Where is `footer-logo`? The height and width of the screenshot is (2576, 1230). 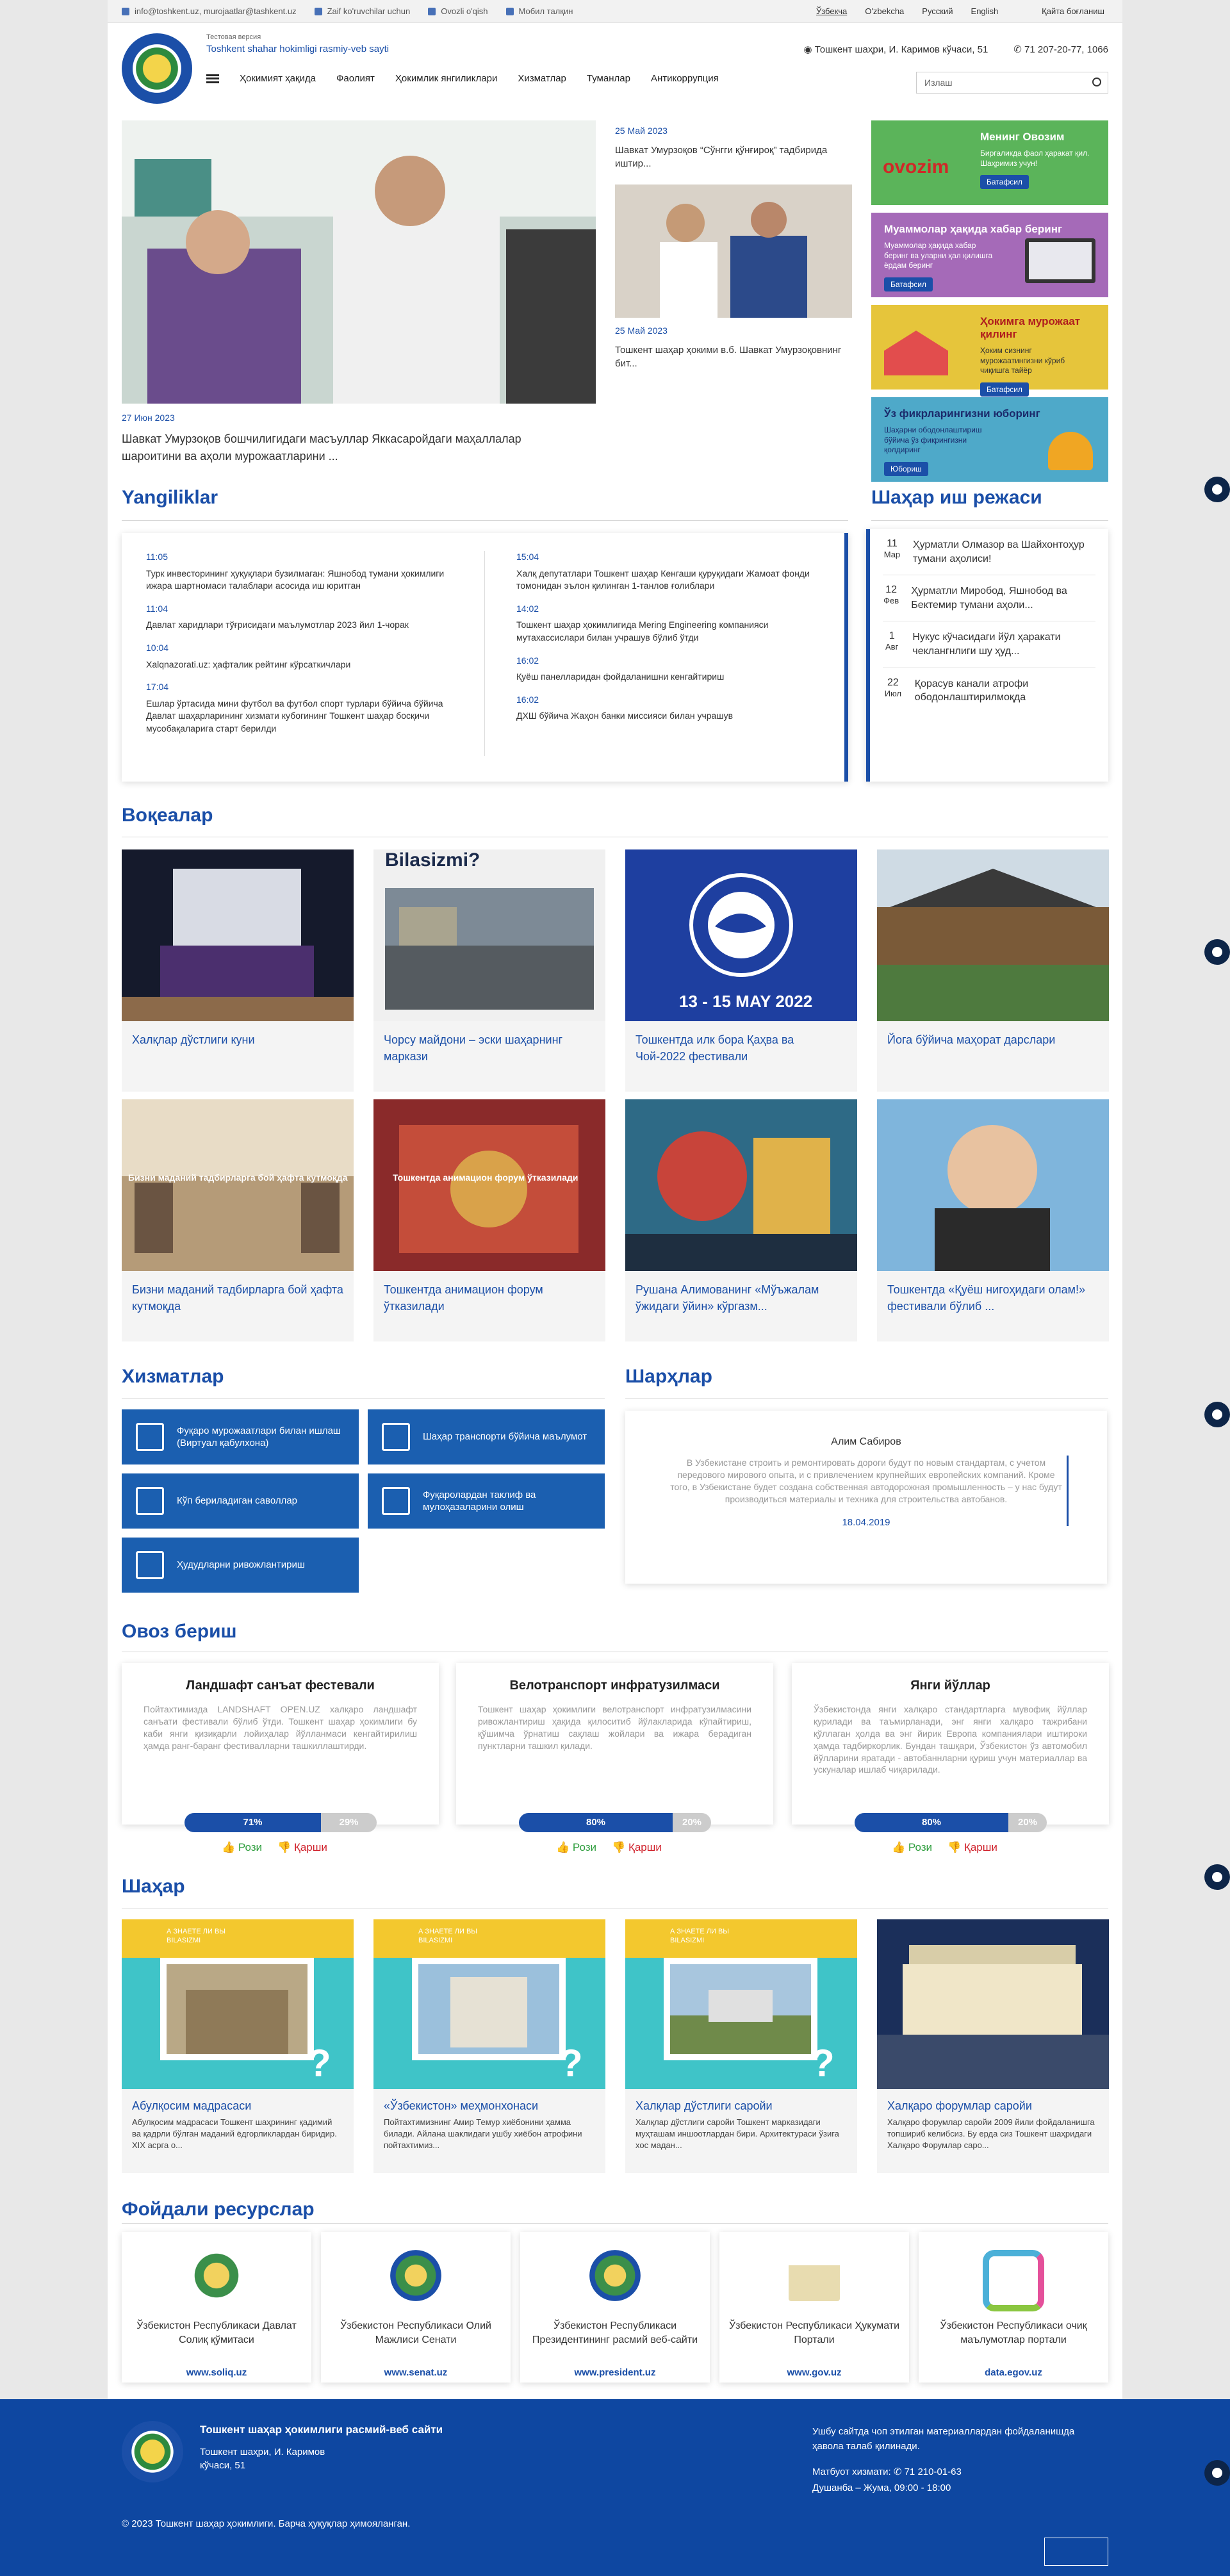
footer-logo is located at coordinates (152, 2452).